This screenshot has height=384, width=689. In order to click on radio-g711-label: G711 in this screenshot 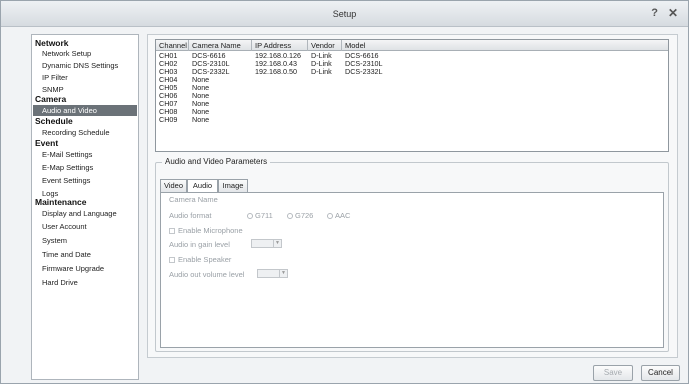, I will do `click(264, 215)`.